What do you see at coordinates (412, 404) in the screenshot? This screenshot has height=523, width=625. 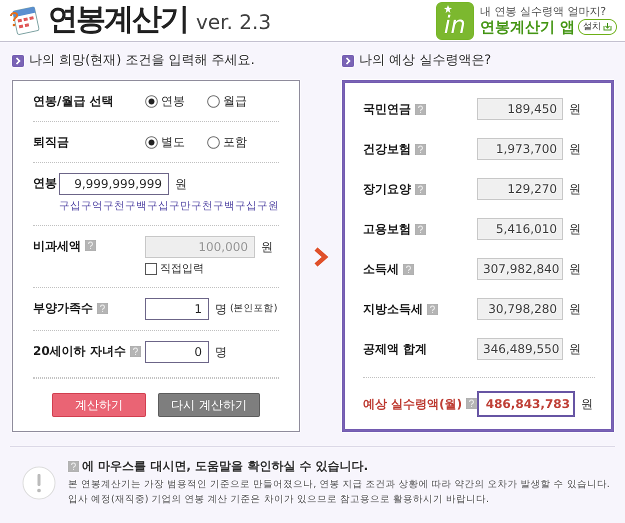 I see `result-label: 예상 실수령액(월)` at bounding box center [412, 404].